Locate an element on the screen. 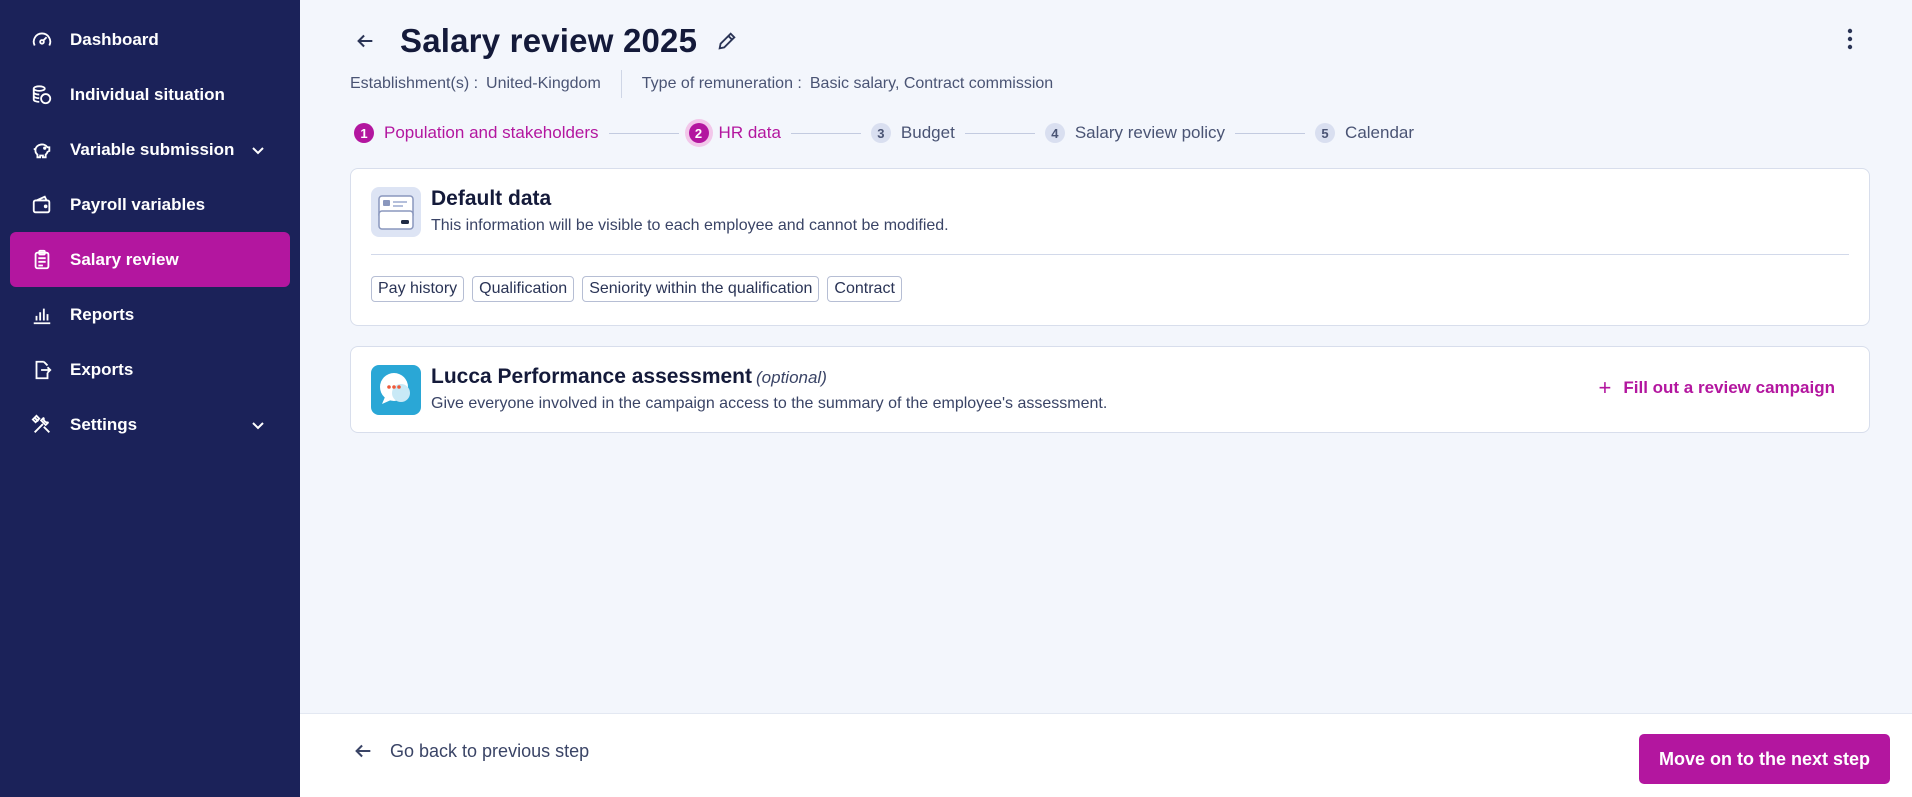 The height and width of the screenshot is (797, 1912). divider is located at coordinates (1110, 254).